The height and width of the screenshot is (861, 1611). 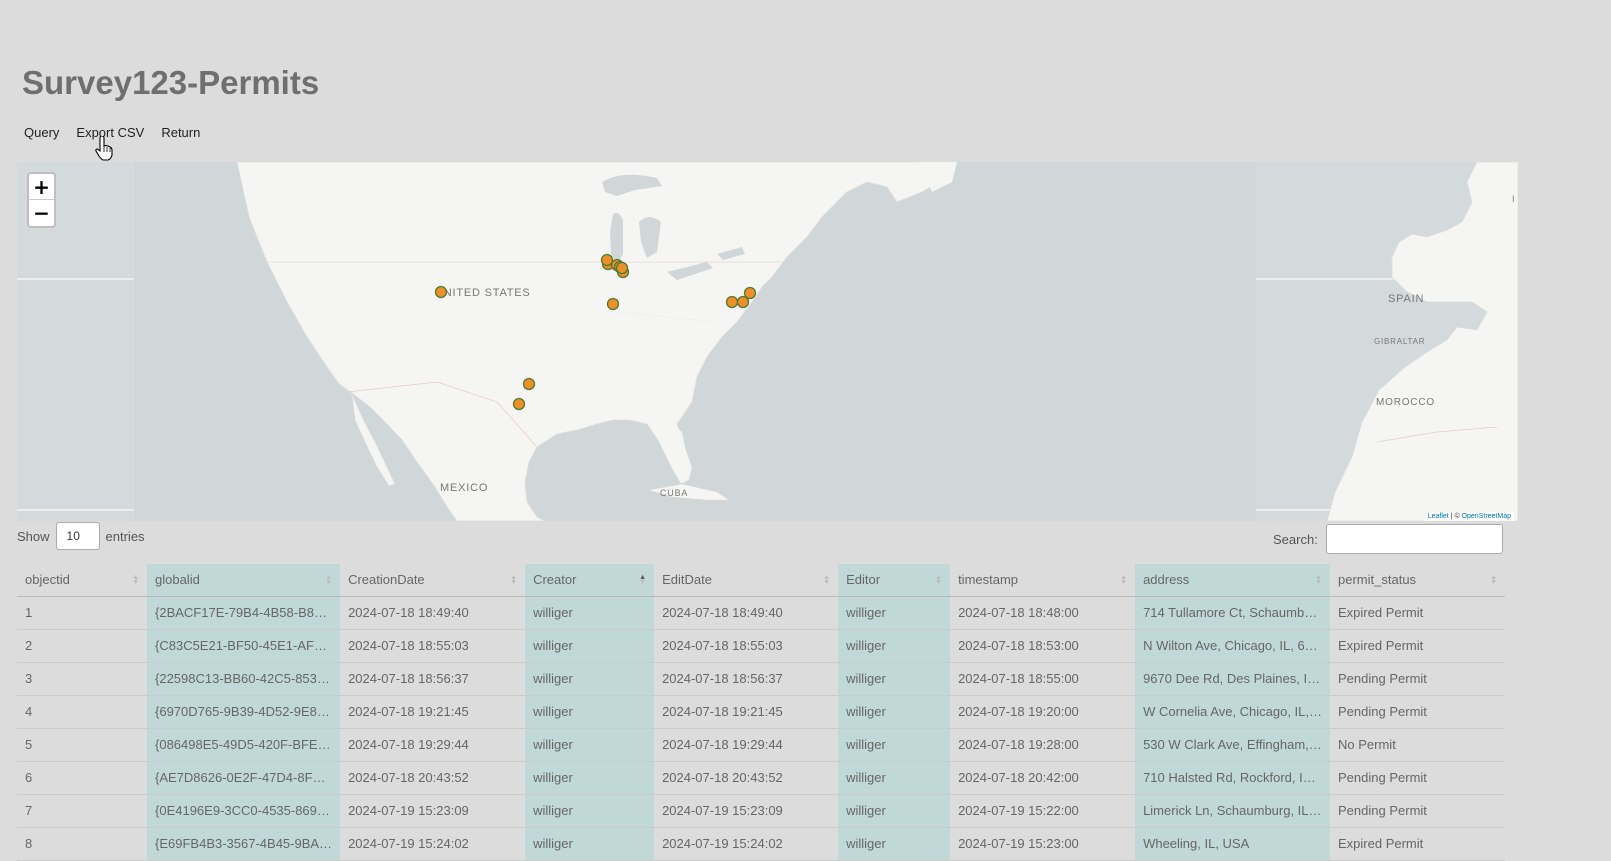 I want to click on cell-address: Wheeling, IL, USA, so click(x=1233, y=844).